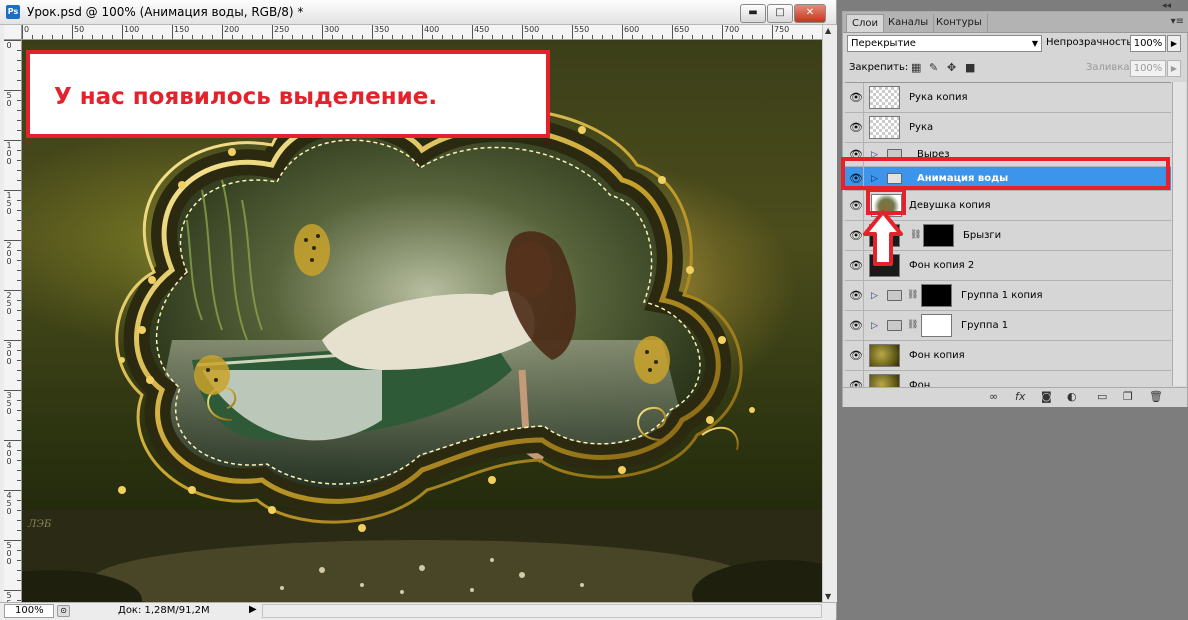 The image size is (1188, 620). Describe the element at coordinates (894, 295) in the screenshot. I see `folder-icon` at that location.